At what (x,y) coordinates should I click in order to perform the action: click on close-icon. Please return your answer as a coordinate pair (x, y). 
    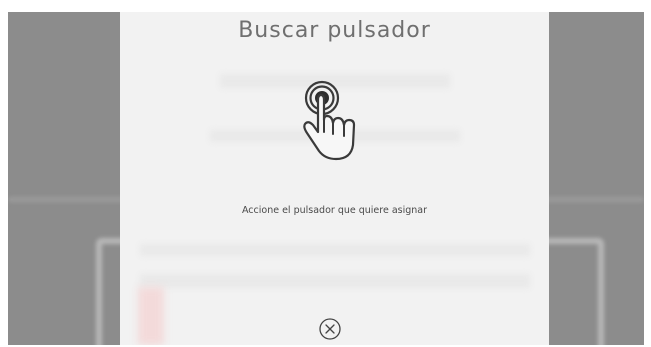
    Looking at the image, I should click on (330, 329).